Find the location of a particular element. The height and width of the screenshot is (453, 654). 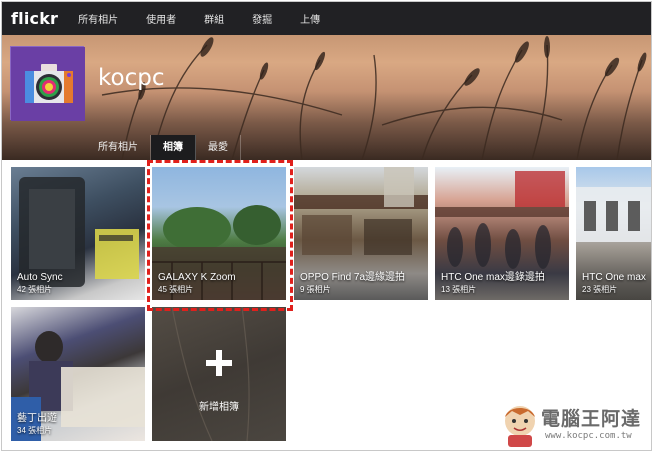

album-tile: GALAXY K Zoom 45 張相片 is located at coordinates (219, 233).